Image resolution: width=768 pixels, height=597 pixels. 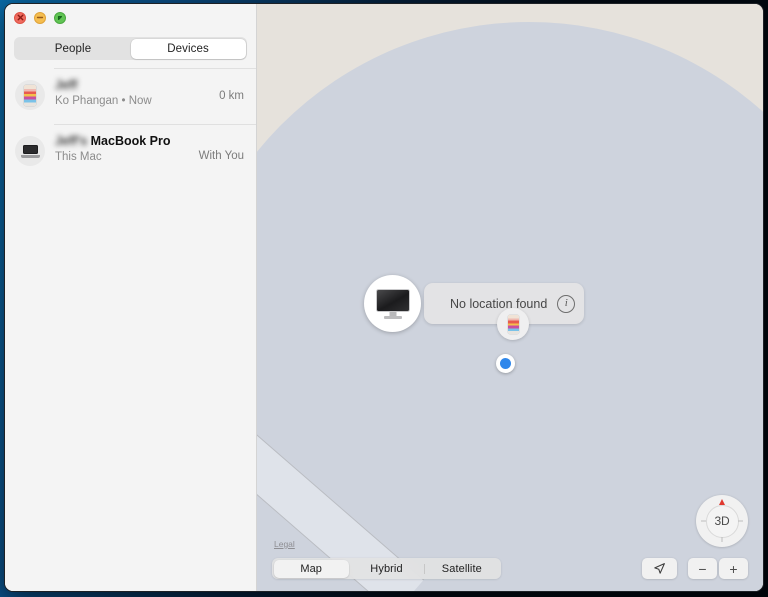 I want to click on imac-display-icon, so click(x=392, y=303).